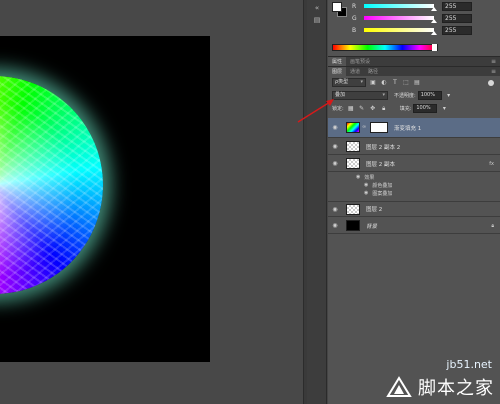  What do you see at coordinates (354, 6) in the screenshot?
I see `red-channel-label: R` at bounding box center [354, 6].